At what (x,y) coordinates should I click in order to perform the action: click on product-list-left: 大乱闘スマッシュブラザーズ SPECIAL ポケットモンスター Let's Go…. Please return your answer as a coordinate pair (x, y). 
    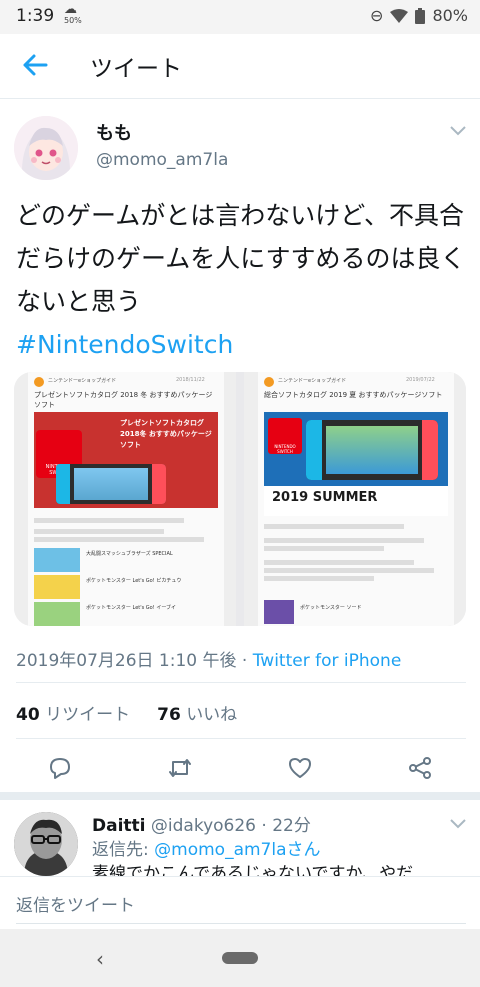
    Looking at the image, I should click on (126, 587).